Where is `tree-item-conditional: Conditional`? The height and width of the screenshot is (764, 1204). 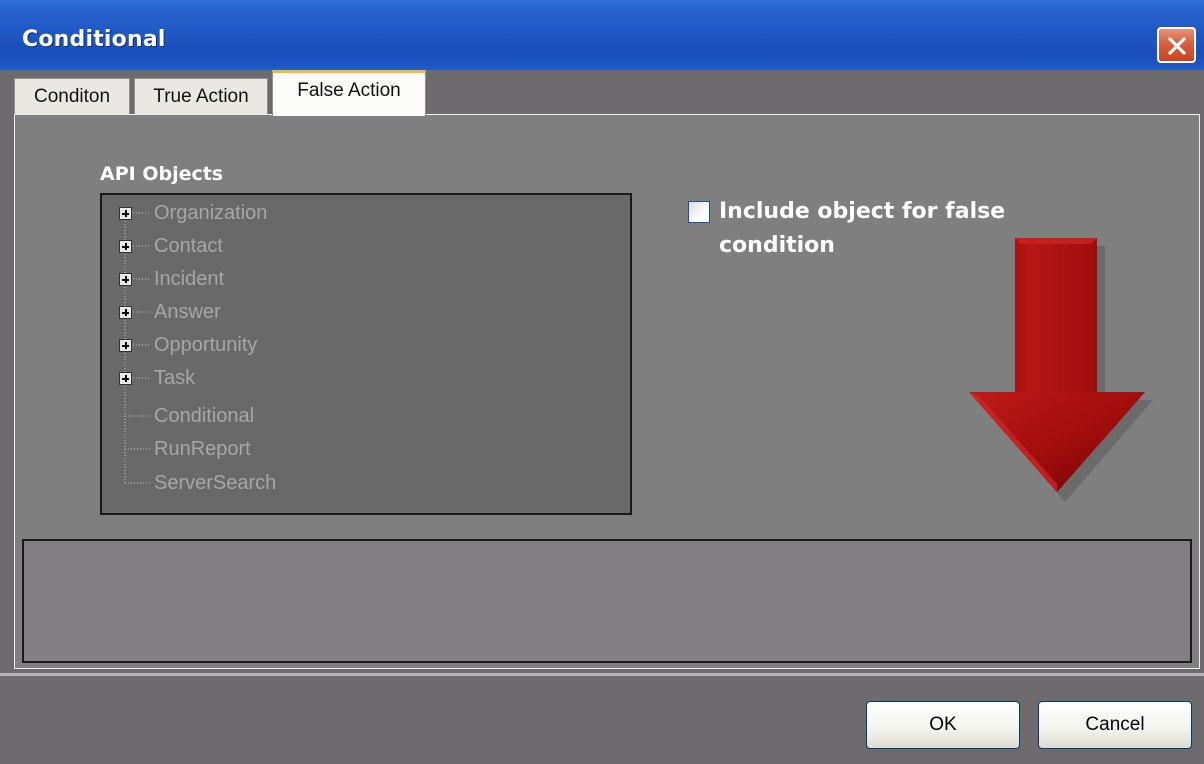
tree-item-conditional: Conditional is located at coordinates (204, 416).